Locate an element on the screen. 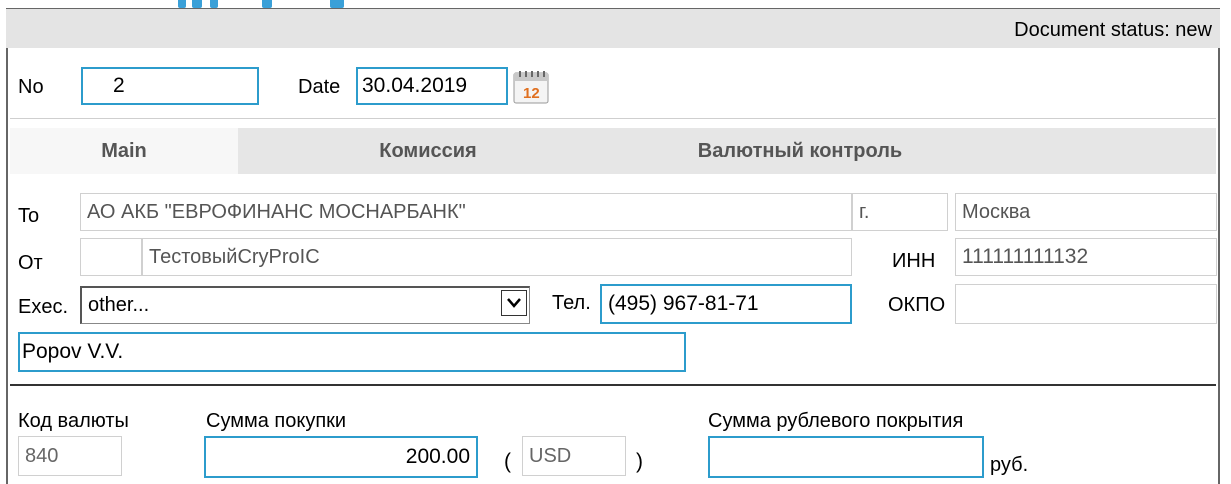  doc-number-field: 2 is located at coordinates (170, 86).